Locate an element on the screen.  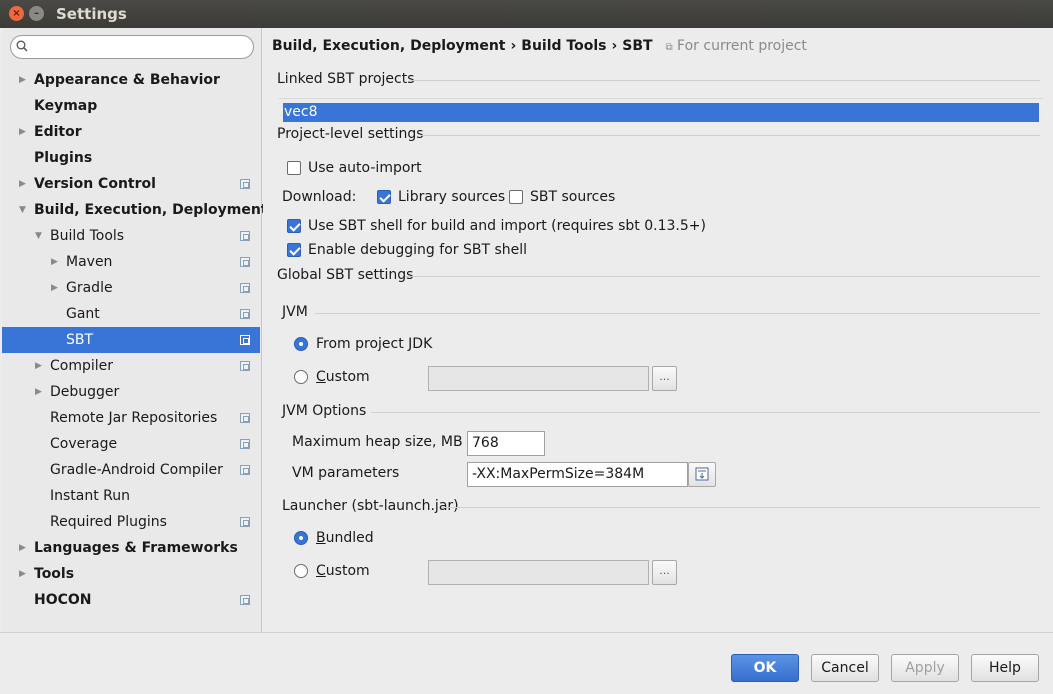
sidebar-item: ▶ Compiler is located at coordinates (131, 366).